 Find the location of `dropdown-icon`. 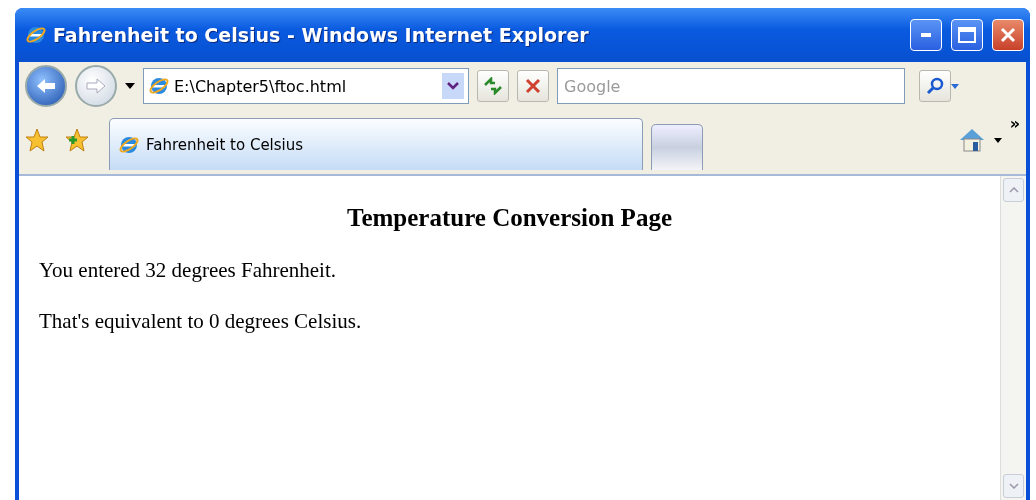

dropdown-icon is located at coordinates (453, 86).